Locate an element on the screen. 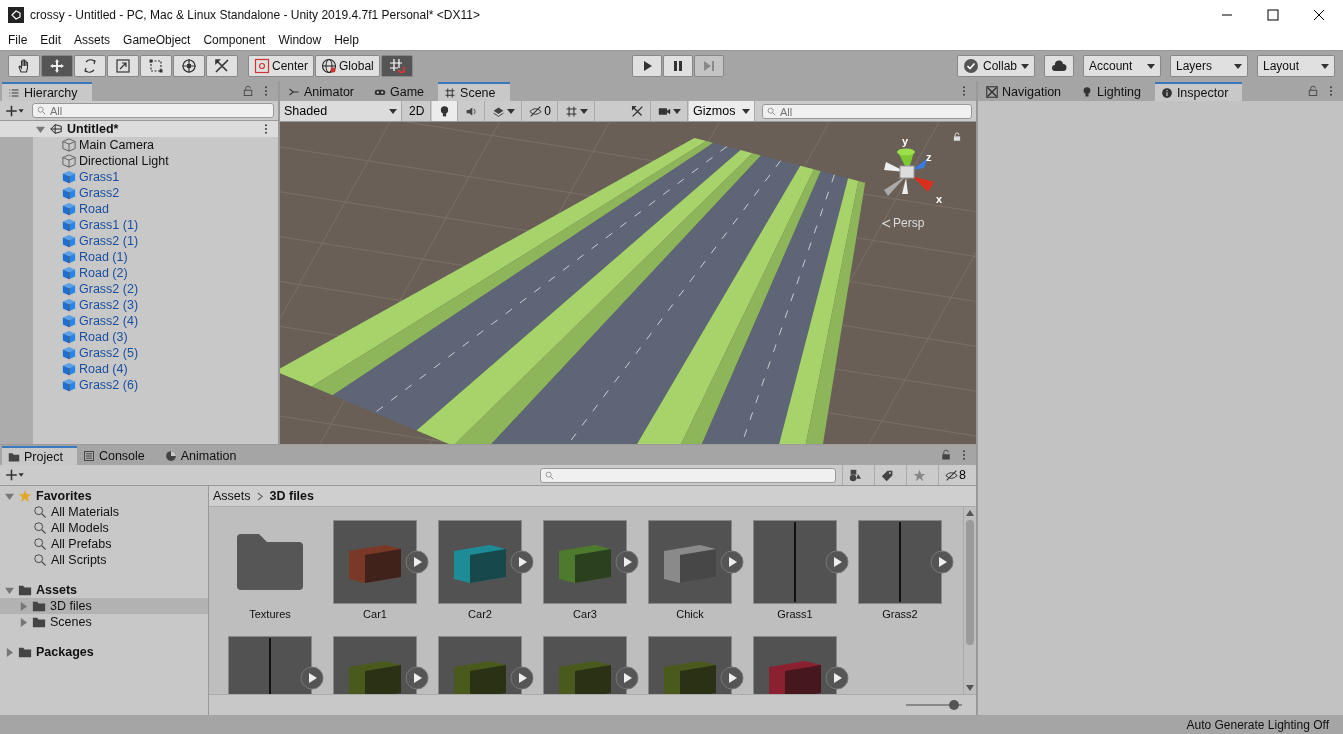  tree-item: All Prefabs is located at coordinates (81, 544).